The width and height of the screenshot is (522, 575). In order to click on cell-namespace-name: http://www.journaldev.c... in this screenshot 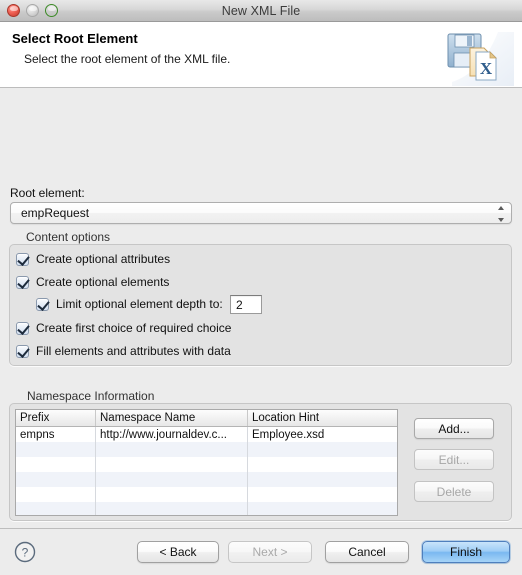, I will do `click(172, 434)`.